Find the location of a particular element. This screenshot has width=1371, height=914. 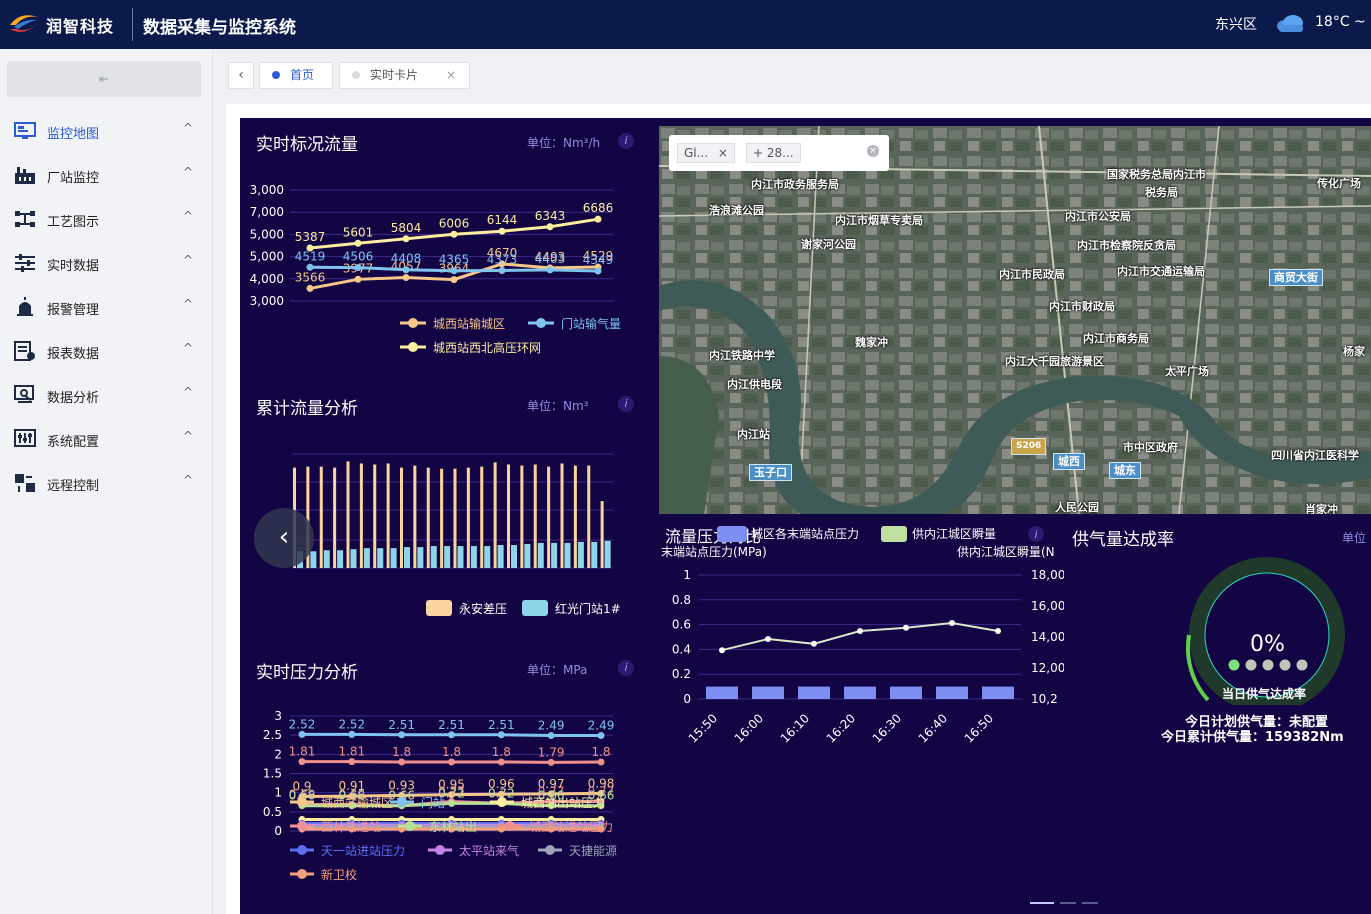

x-tick-label: 16:50 is located at coordinates (979, 728).